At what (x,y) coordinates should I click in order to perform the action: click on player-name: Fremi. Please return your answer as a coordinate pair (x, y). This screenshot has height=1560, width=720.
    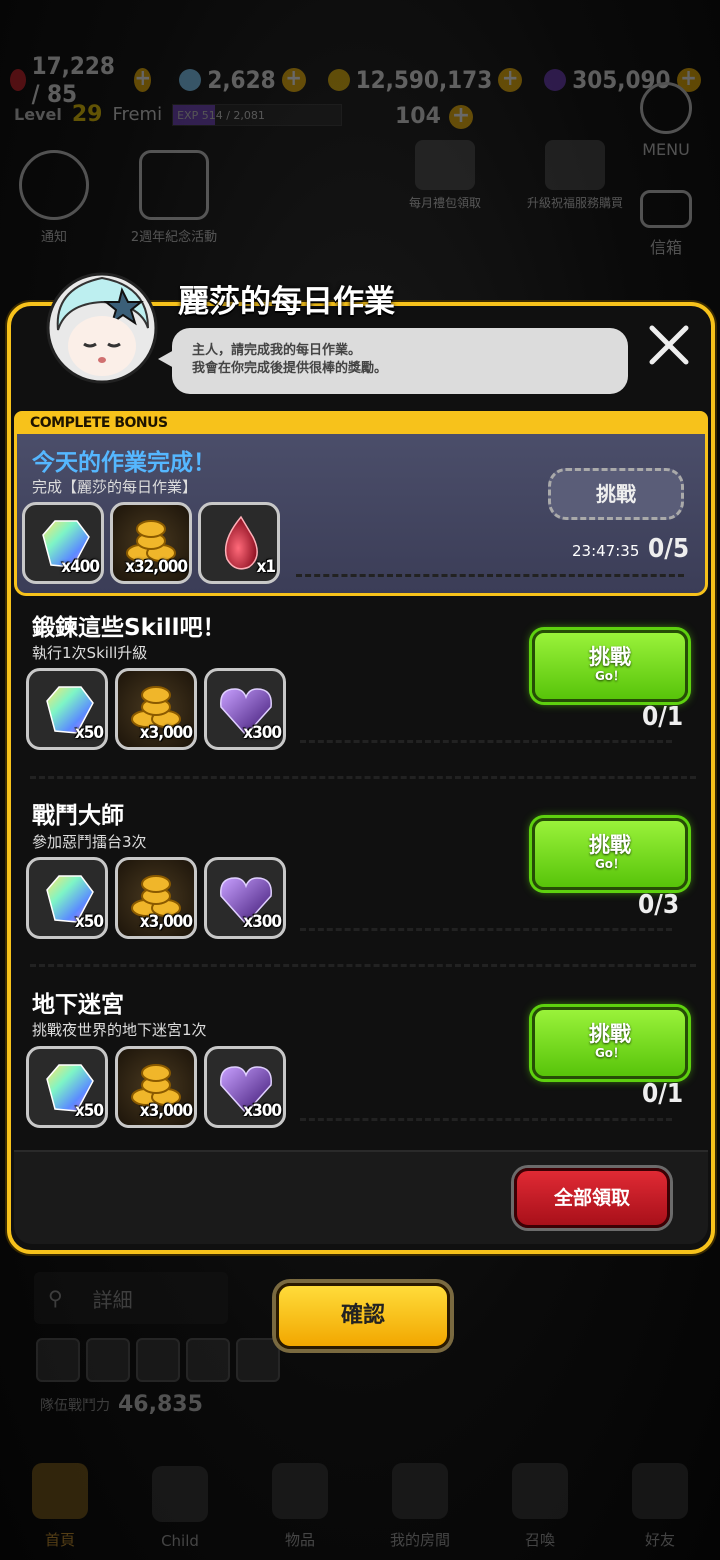
    Looking at the image, I should click on (137, 114).